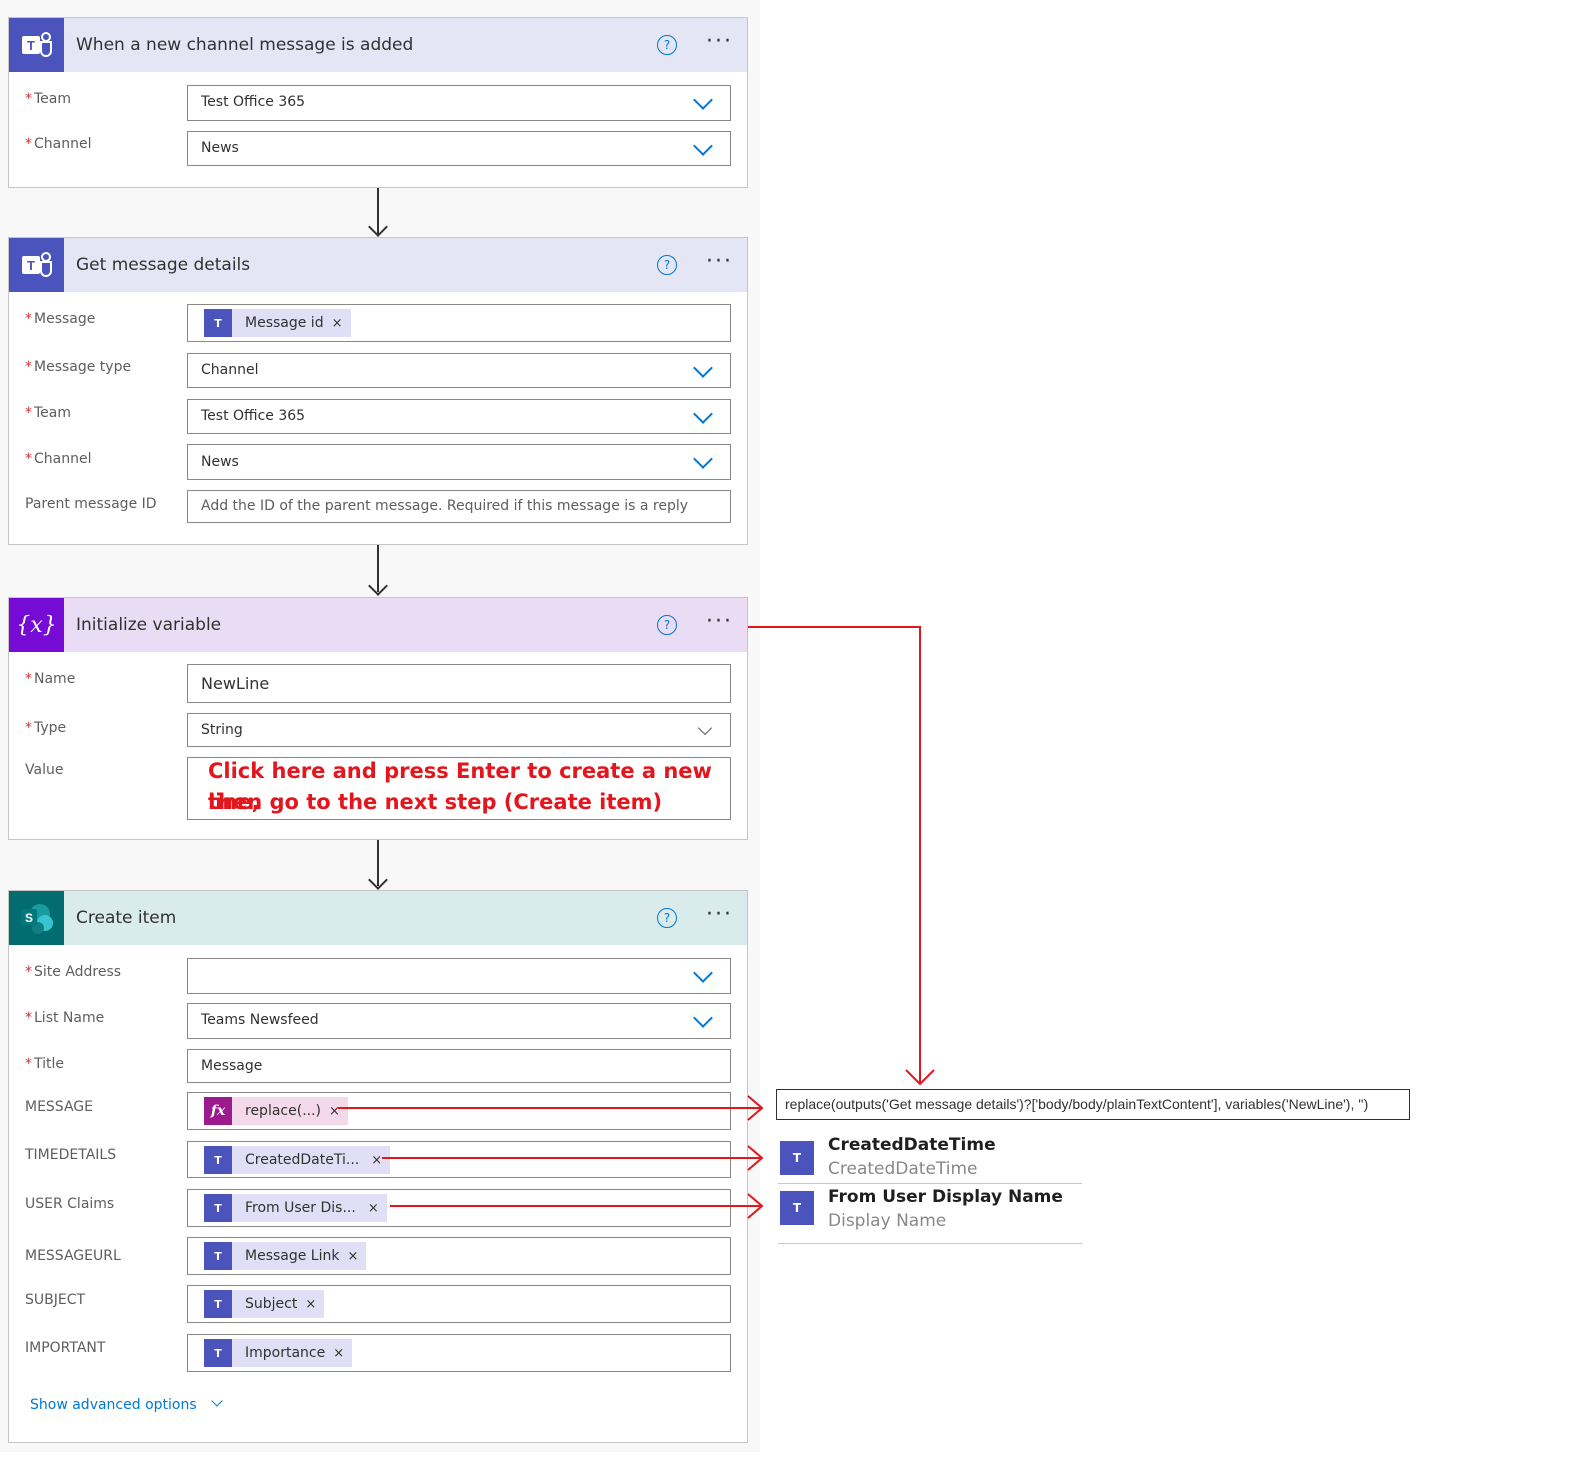  Describe the element at coordinates (65, 1018) in the screenshot. I see `list-name-label: * List Name` at that location.